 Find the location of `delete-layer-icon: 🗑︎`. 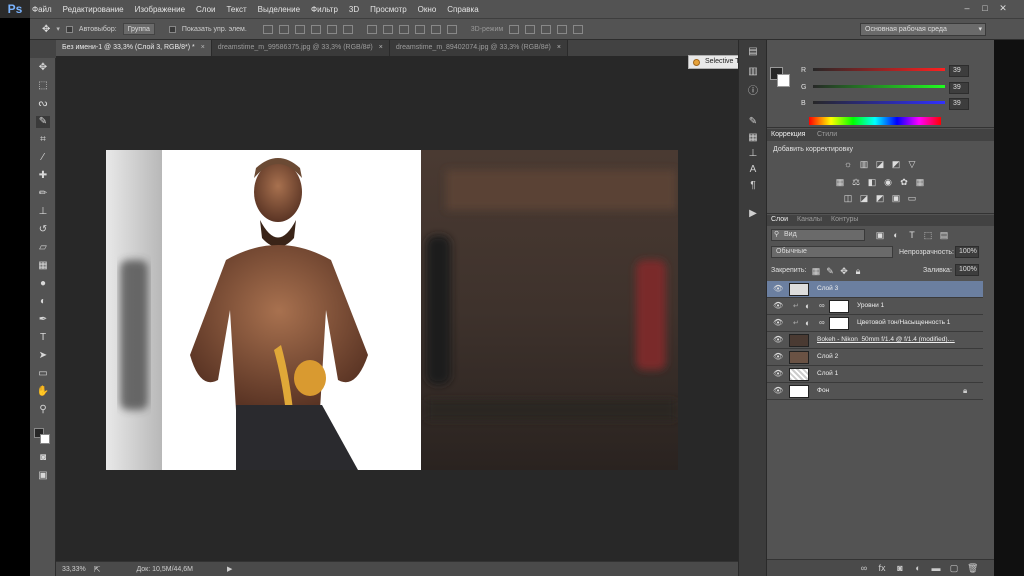

delete-layer-icon: 🗑︎ is located at coordinates (972, 568).